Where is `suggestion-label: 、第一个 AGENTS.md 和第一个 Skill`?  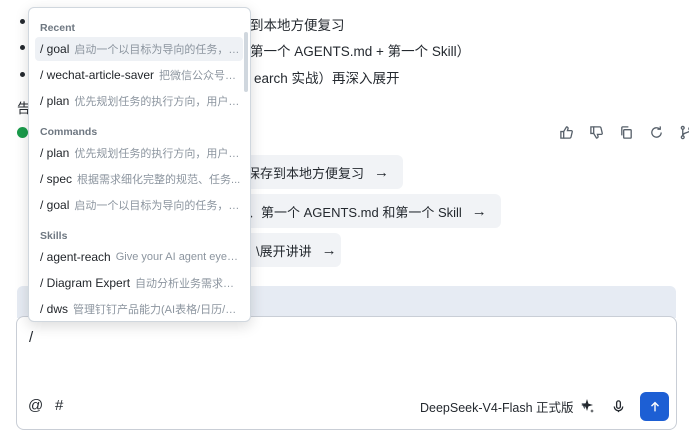 suggestion-label: 、第一个 AGENTS.md 和第一个 Skill is located at coordinates (355, 212).